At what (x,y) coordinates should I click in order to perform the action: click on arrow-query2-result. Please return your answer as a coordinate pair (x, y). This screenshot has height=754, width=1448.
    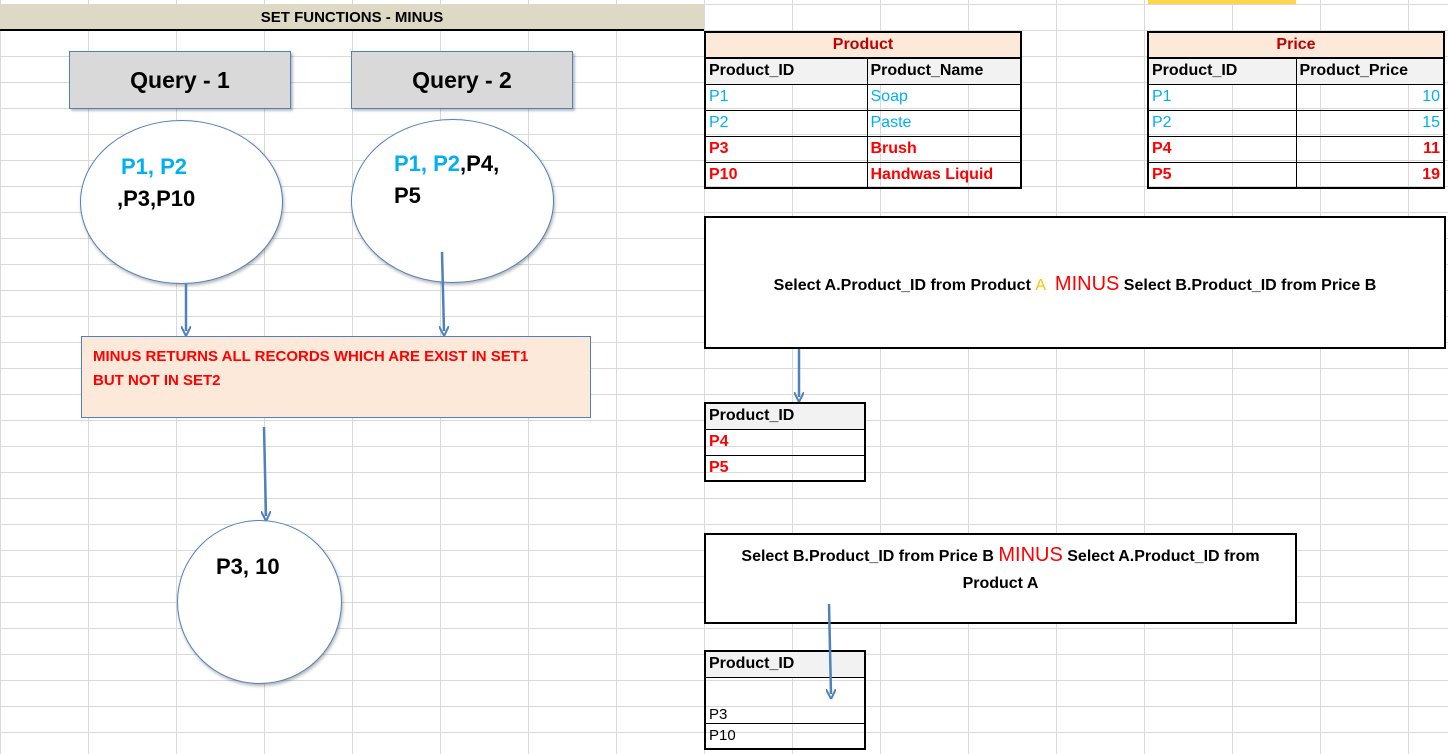
    Looking at the image, I should click on (830, 648).